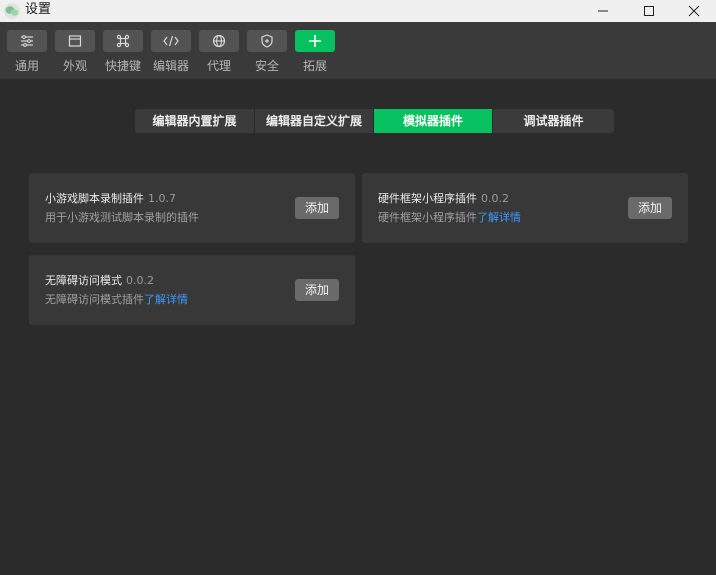  What do you see at coordinates (26, 66) in the screenshot?
I see `toolbar-label-general: 通用` at bounding box center [26, 66].